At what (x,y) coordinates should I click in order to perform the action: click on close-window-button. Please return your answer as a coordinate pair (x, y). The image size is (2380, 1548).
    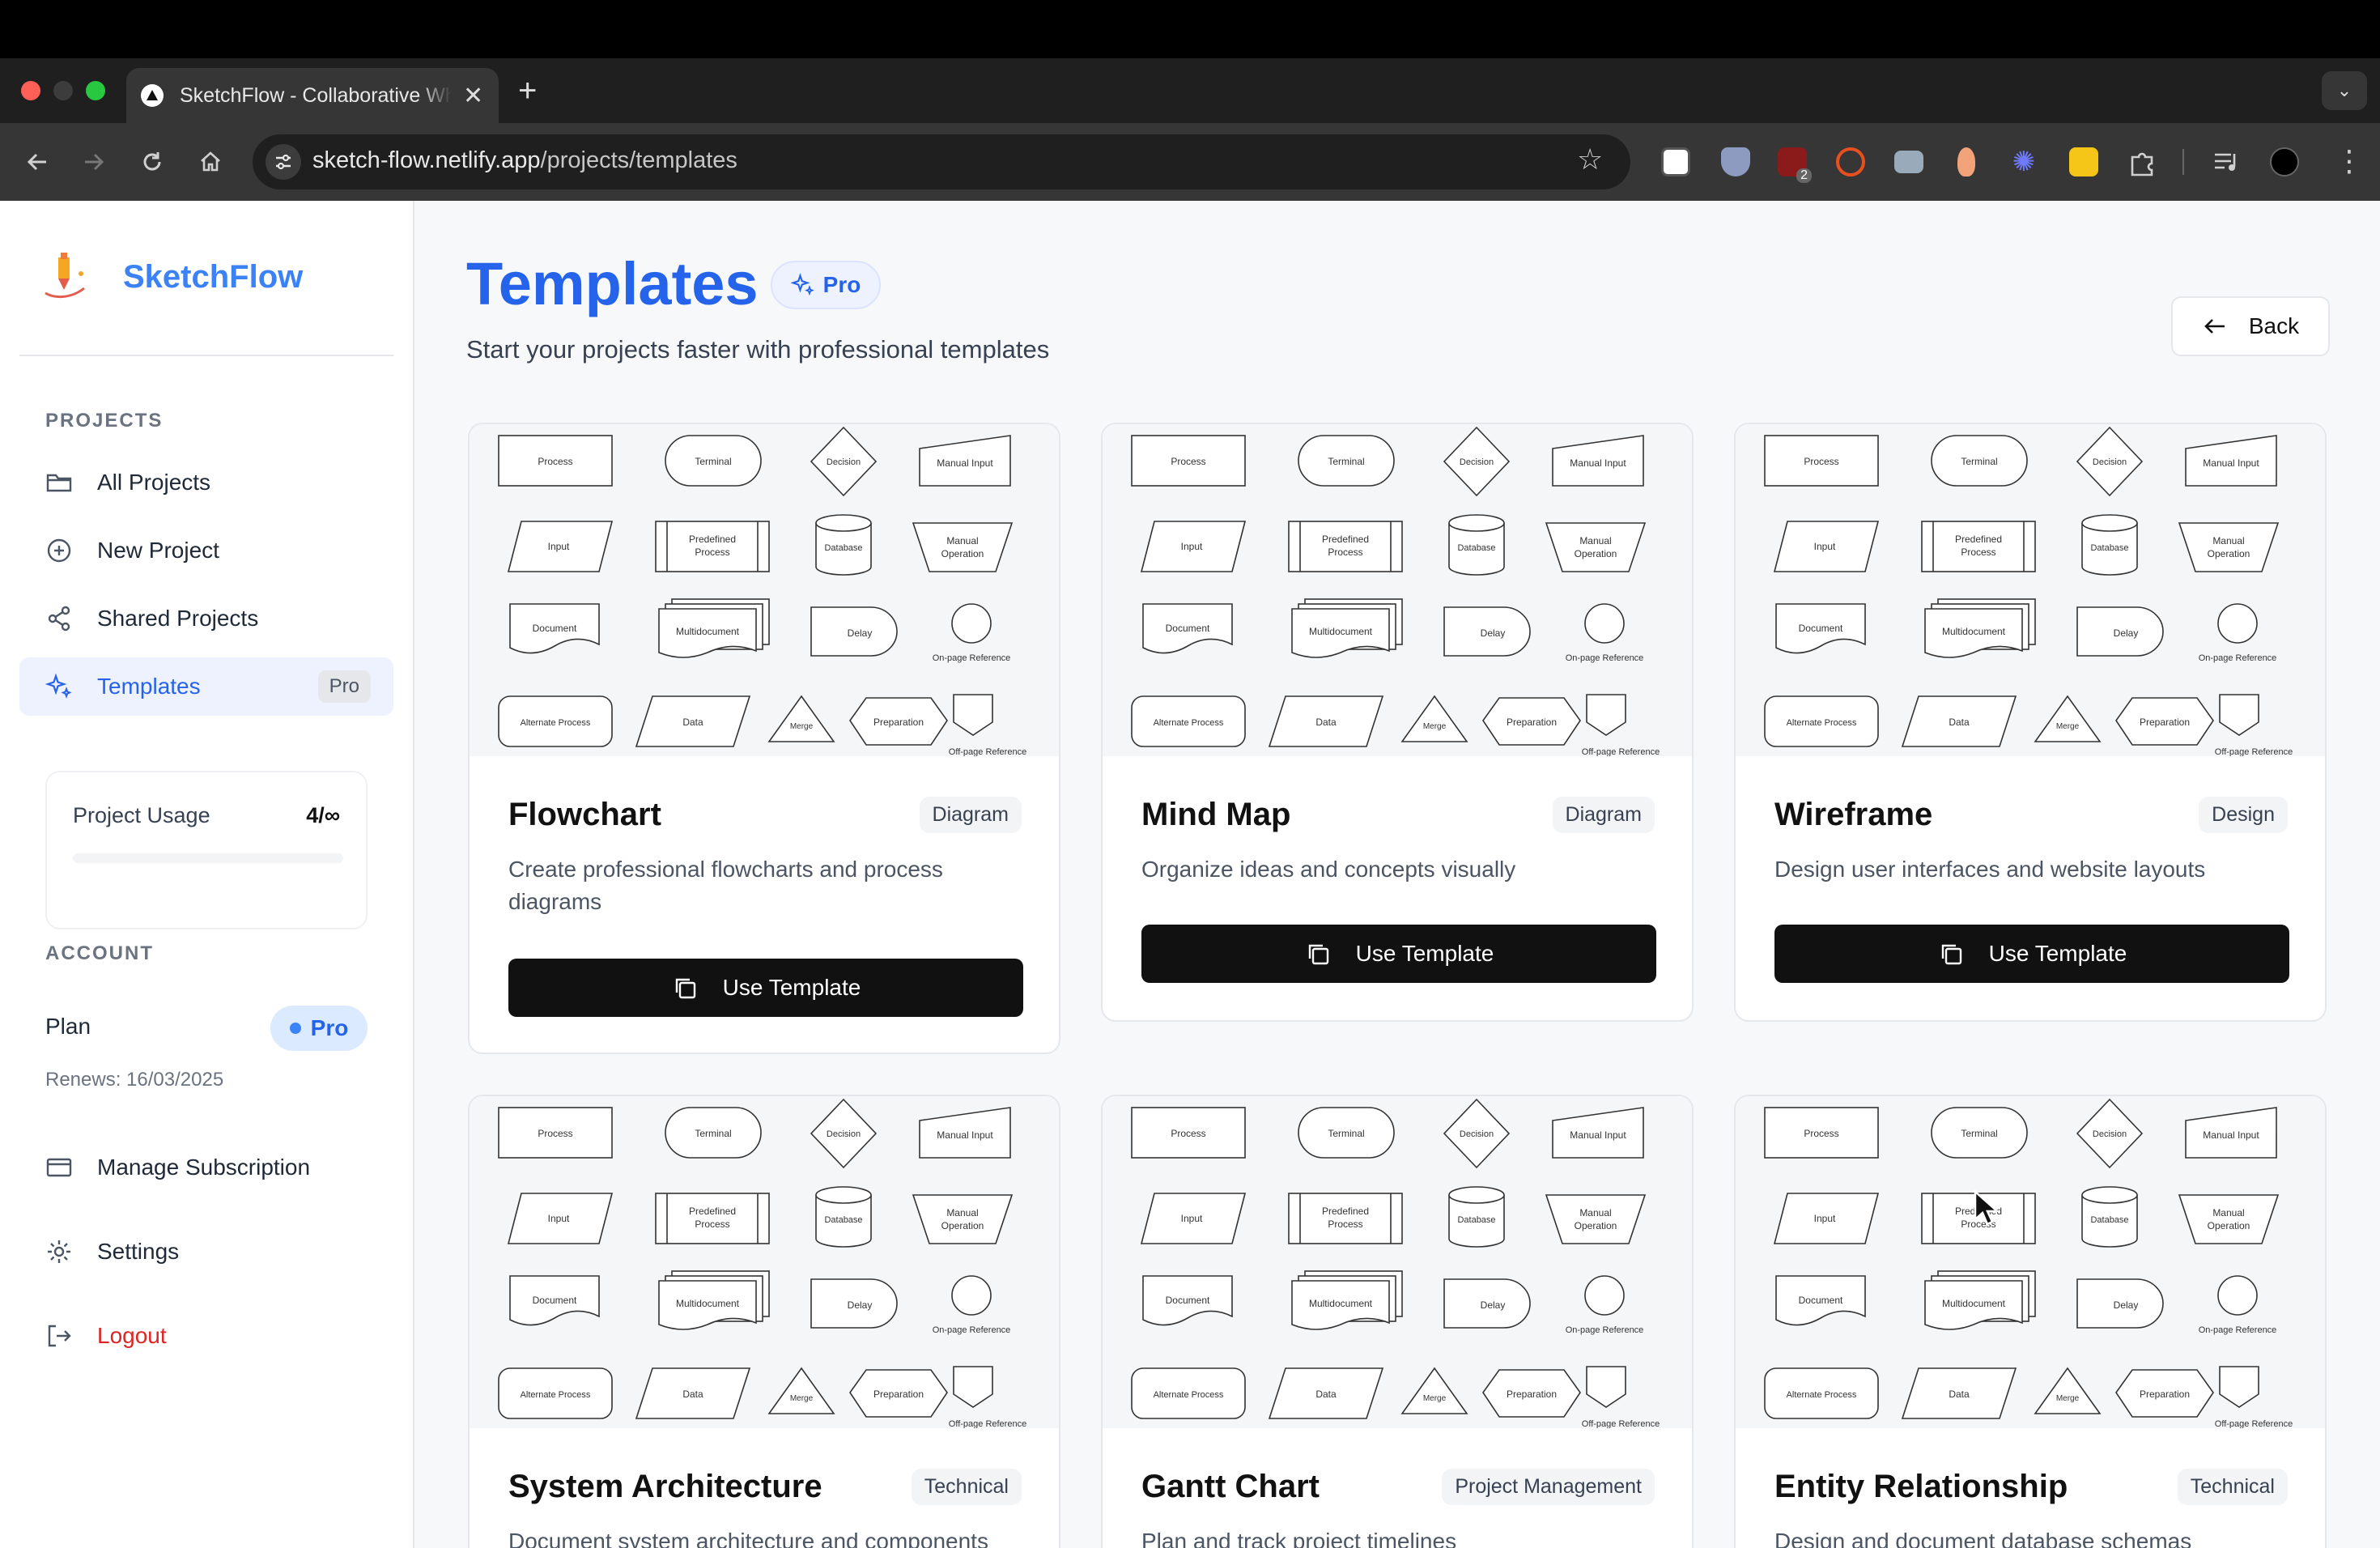
    Looking at the image, I should click on (31, 91).